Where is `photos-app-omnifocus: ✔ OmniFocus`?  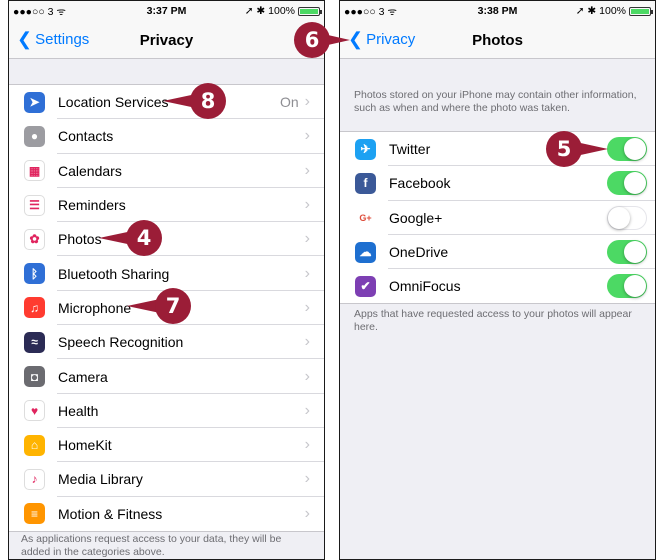 photos-app-omnifocus: ✔ OmniFocus is located at coordinates (497, 286).